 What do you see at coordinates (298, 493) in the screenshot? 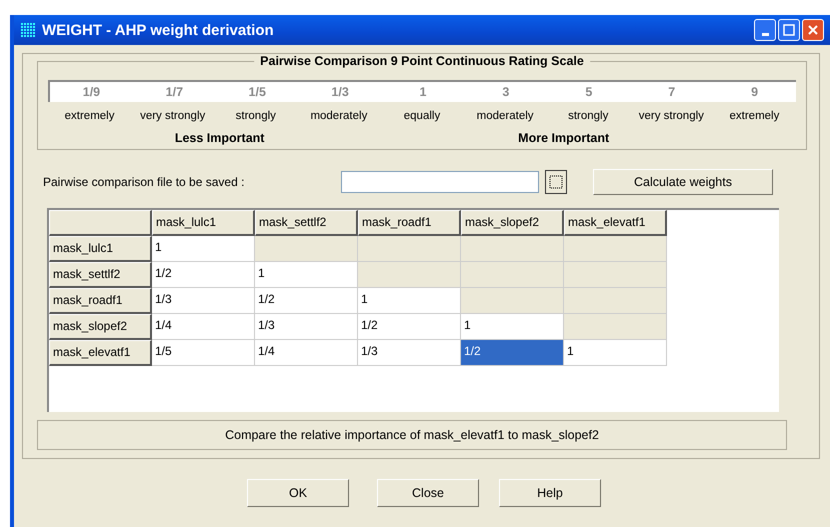
I see `dialog-button: OK` at bounding box center [298, 493].